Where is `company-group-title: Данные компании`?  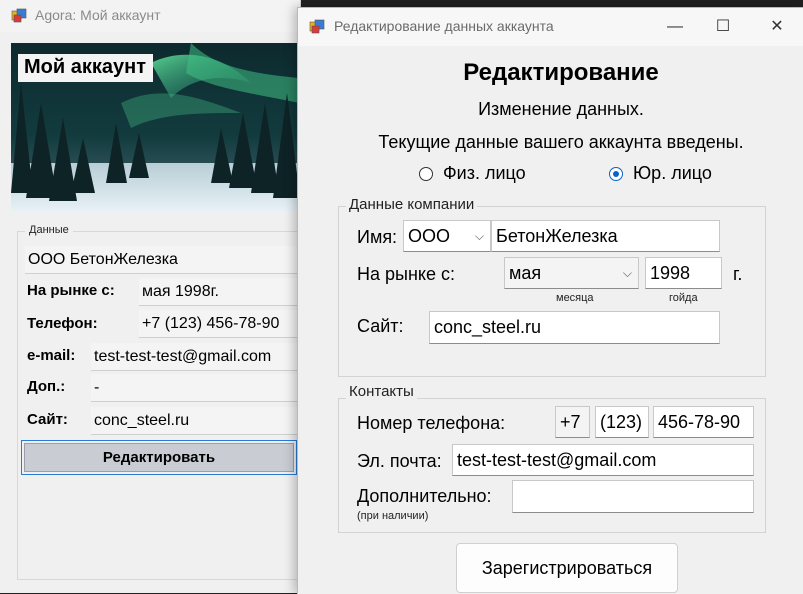
company-group-title: Данные компании is located at coordinates (412, 204).